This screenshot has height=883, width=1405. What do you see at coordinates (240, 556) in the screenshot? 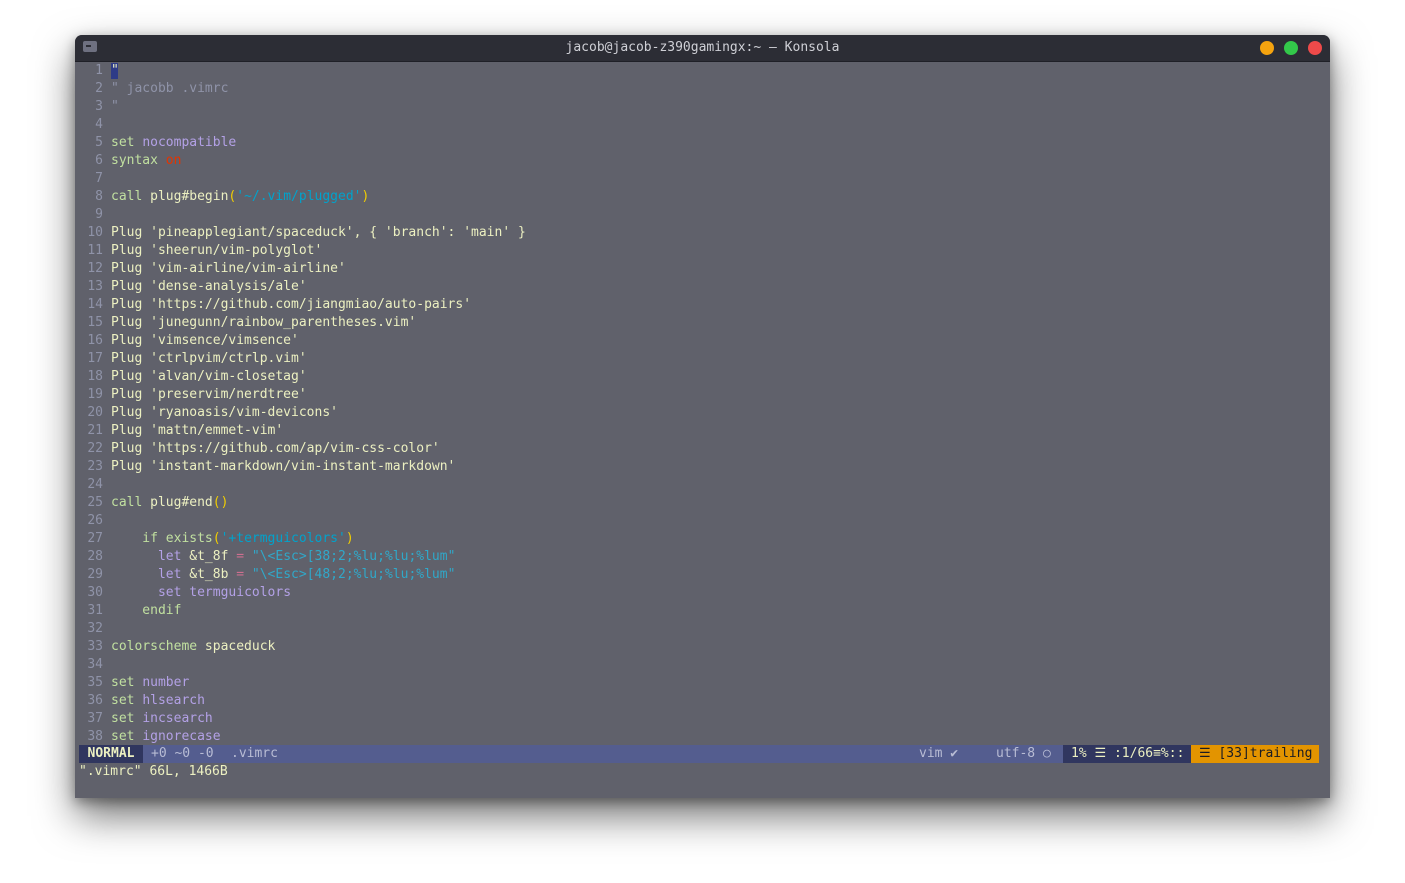
I see `code-token: =` at bounding box center [240, 556].